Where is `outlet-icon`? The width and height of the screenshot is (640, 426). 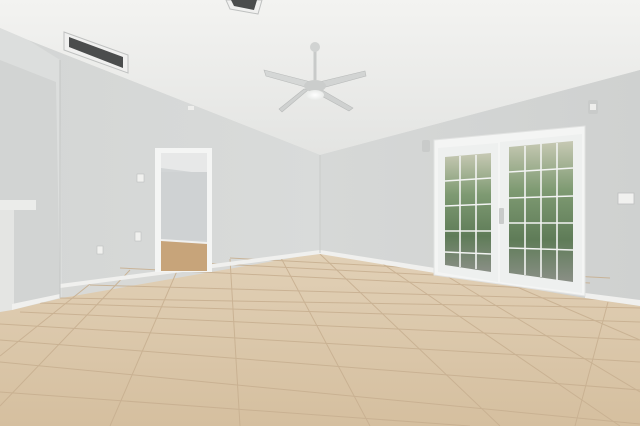 outlet-icon is located at coordinates (100, 250).